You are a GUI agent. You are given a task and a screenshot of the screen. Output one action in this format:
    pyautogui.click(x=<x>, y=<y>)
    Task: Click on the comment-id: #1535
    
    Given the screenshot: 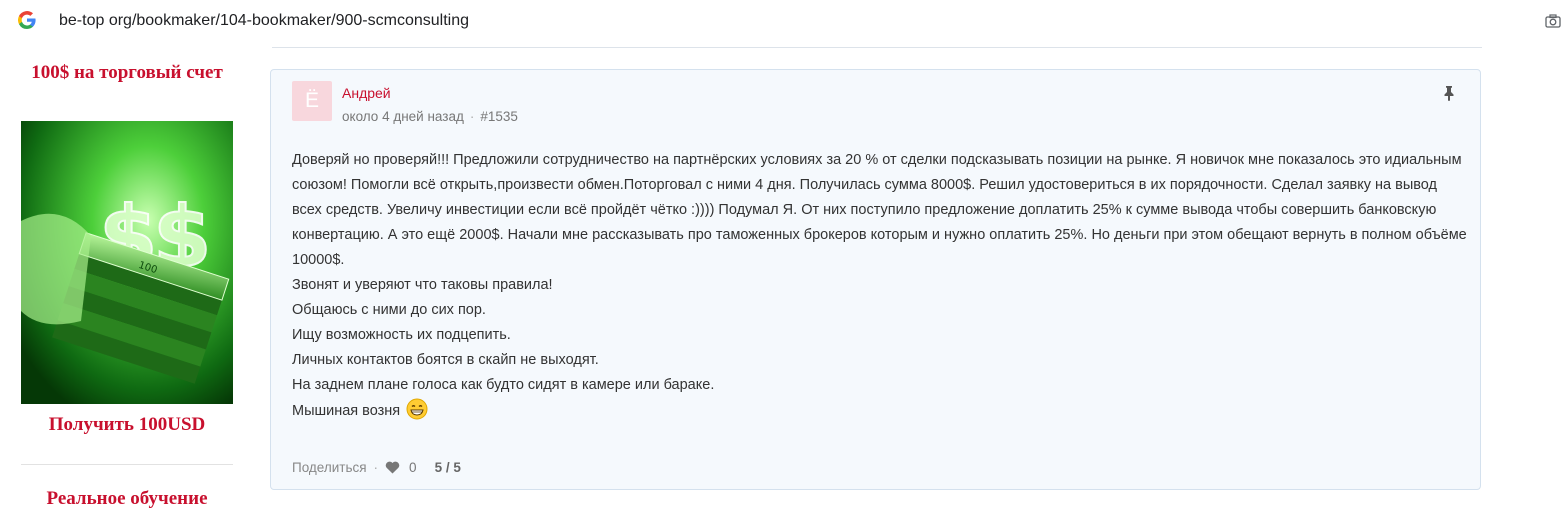 What is the action you would take?
    pyautogui.click(x=499, y=116)
    